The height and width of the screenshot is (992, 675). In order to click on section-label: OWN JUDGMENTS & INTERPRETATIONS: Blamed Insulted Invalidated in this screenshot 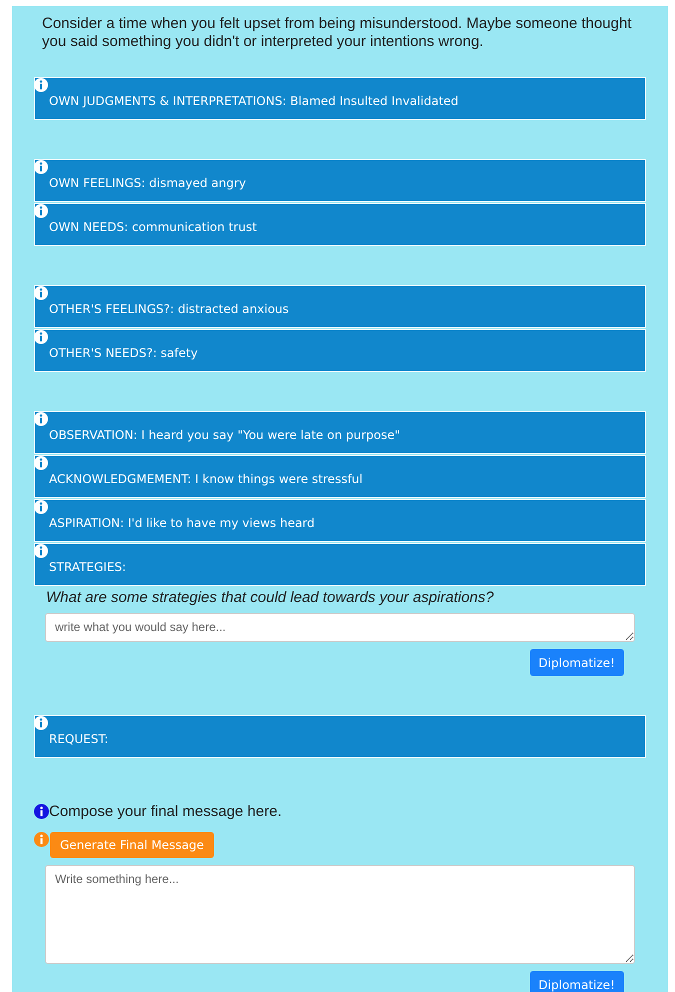, I will do `click(253, 101)`.